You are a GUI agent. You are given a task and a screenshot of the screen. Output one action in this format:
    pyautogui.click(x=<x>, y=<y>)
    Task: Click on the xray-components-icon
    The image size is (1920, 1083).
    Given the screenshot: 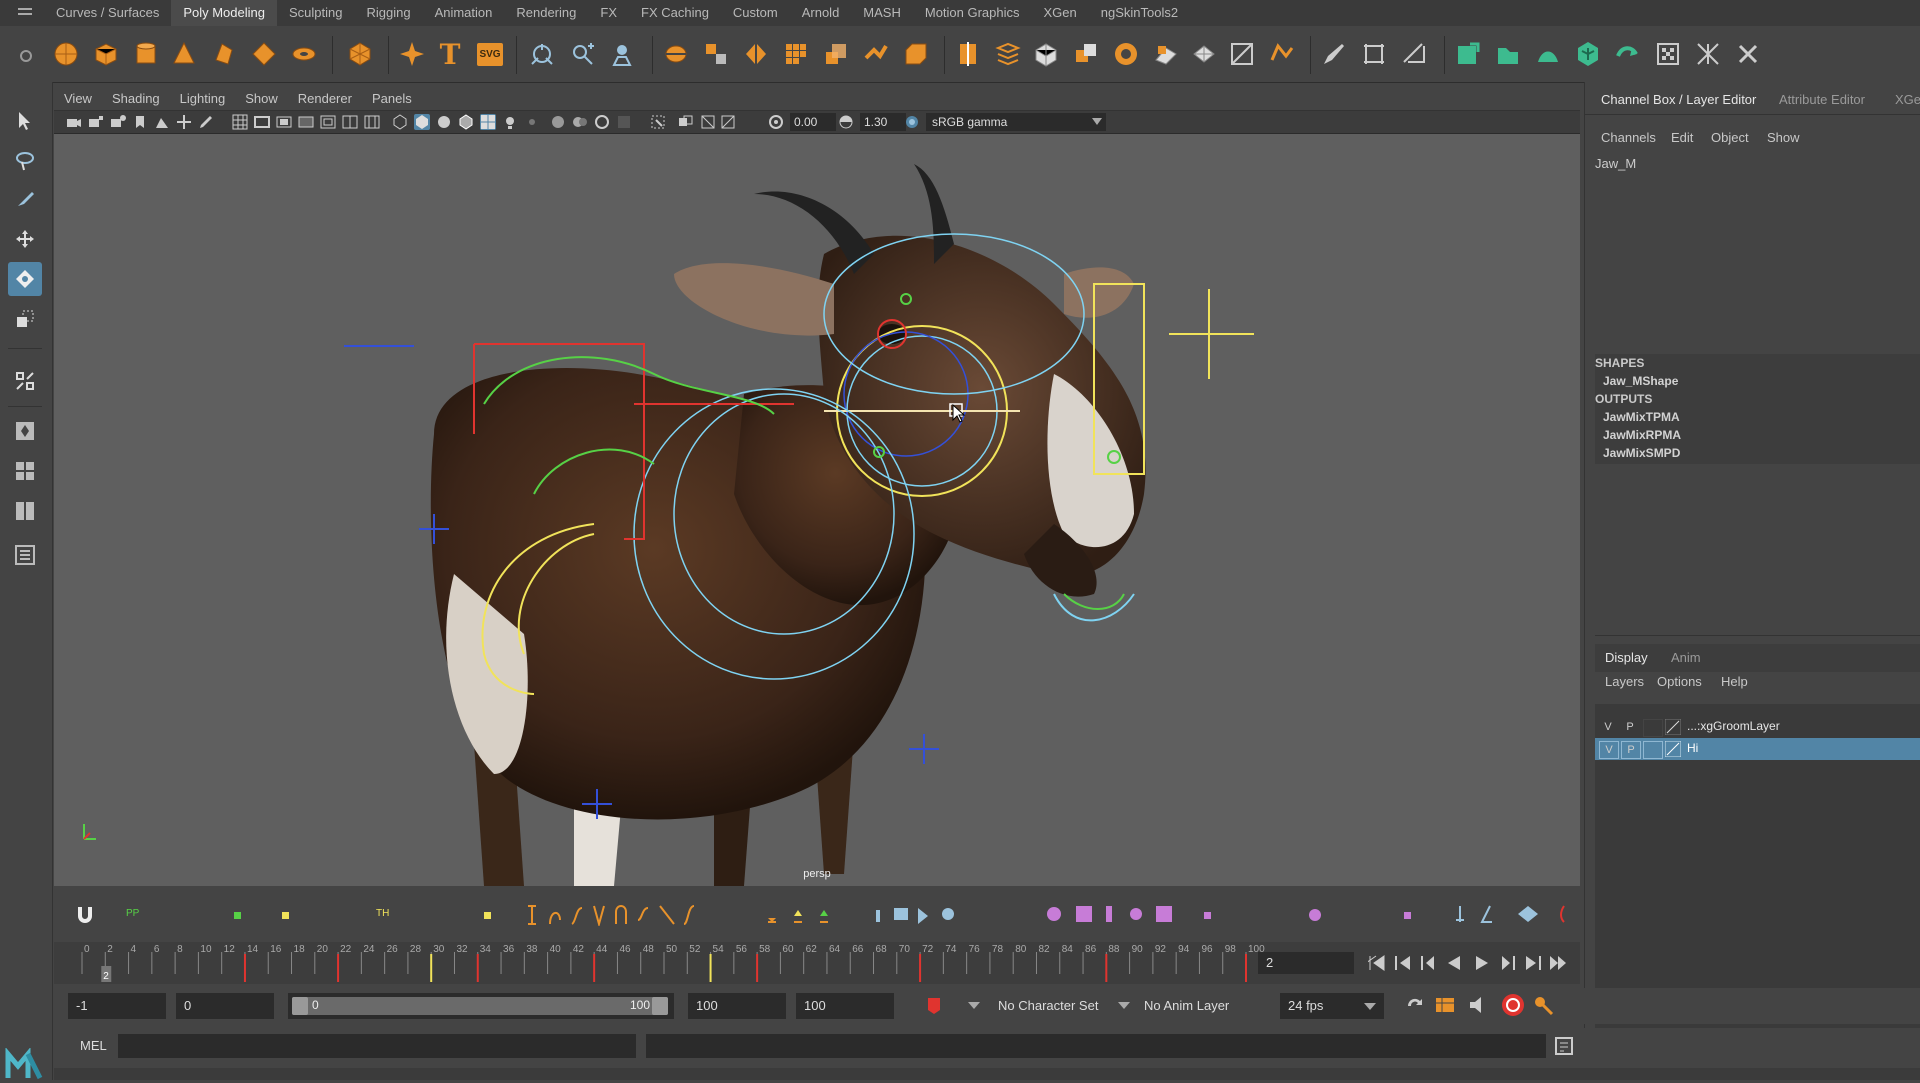 What is the action you would take?
    pyautogui.click(x=728, y=122)
    